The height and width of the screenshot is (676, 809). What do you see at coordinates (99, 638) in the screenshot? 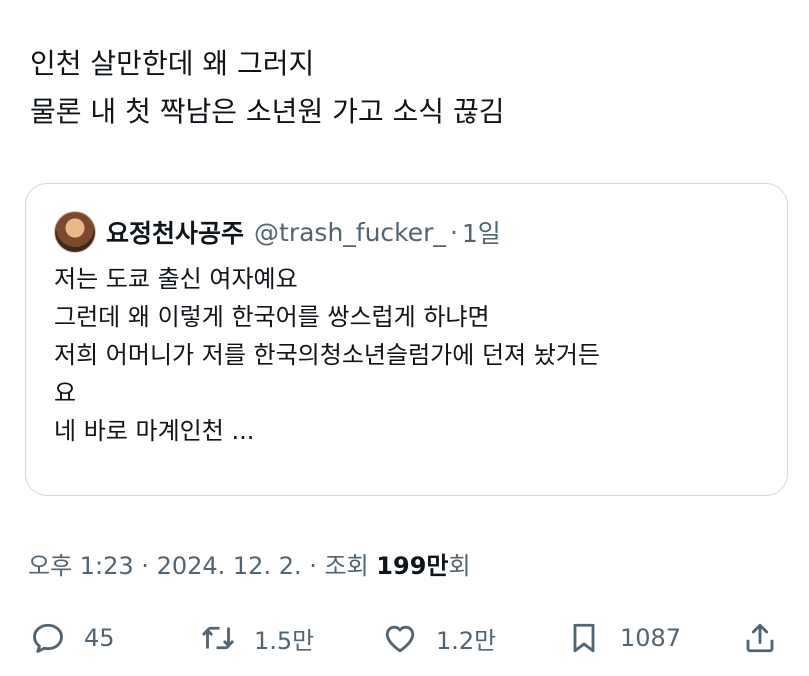
I see `reply-count: 45` at bounding box center [99, 638].